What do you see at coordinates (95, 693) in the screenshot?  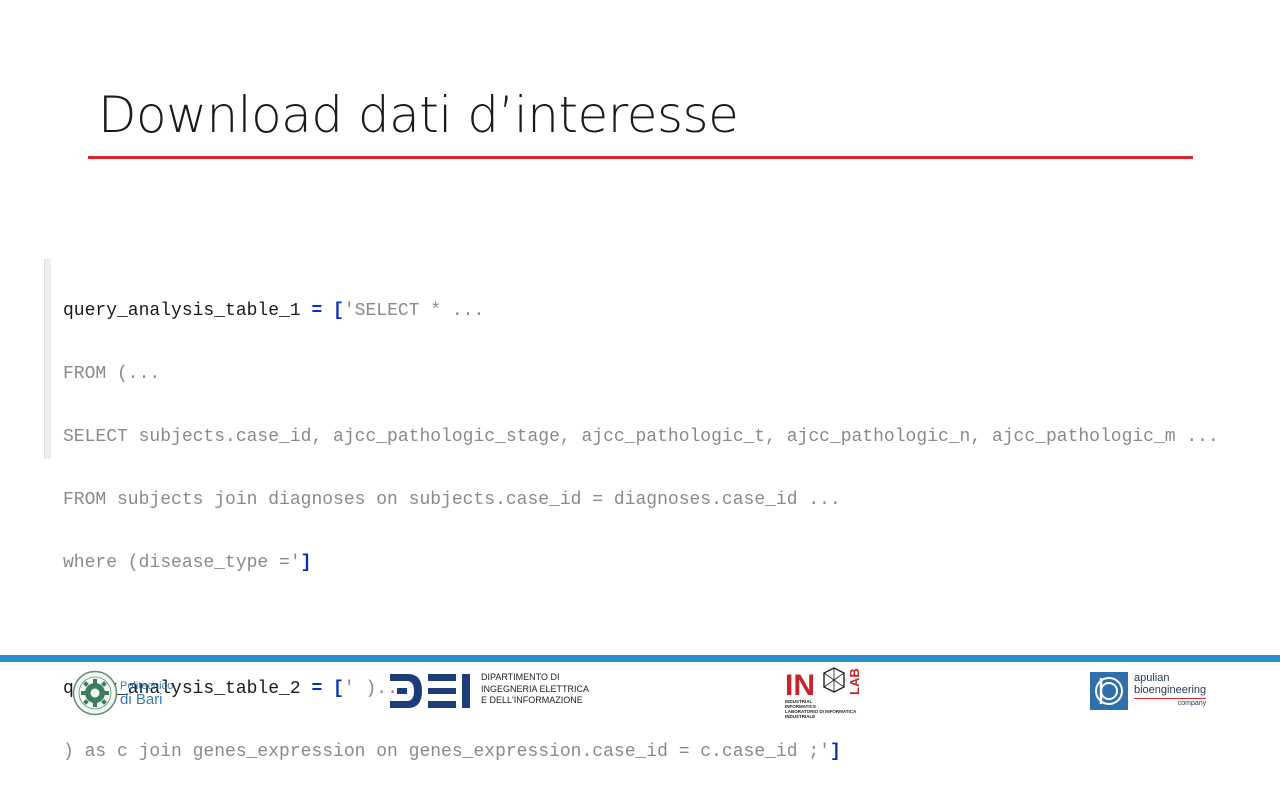 I see `poliba-seal-icon` at bounding box center [95, 693].